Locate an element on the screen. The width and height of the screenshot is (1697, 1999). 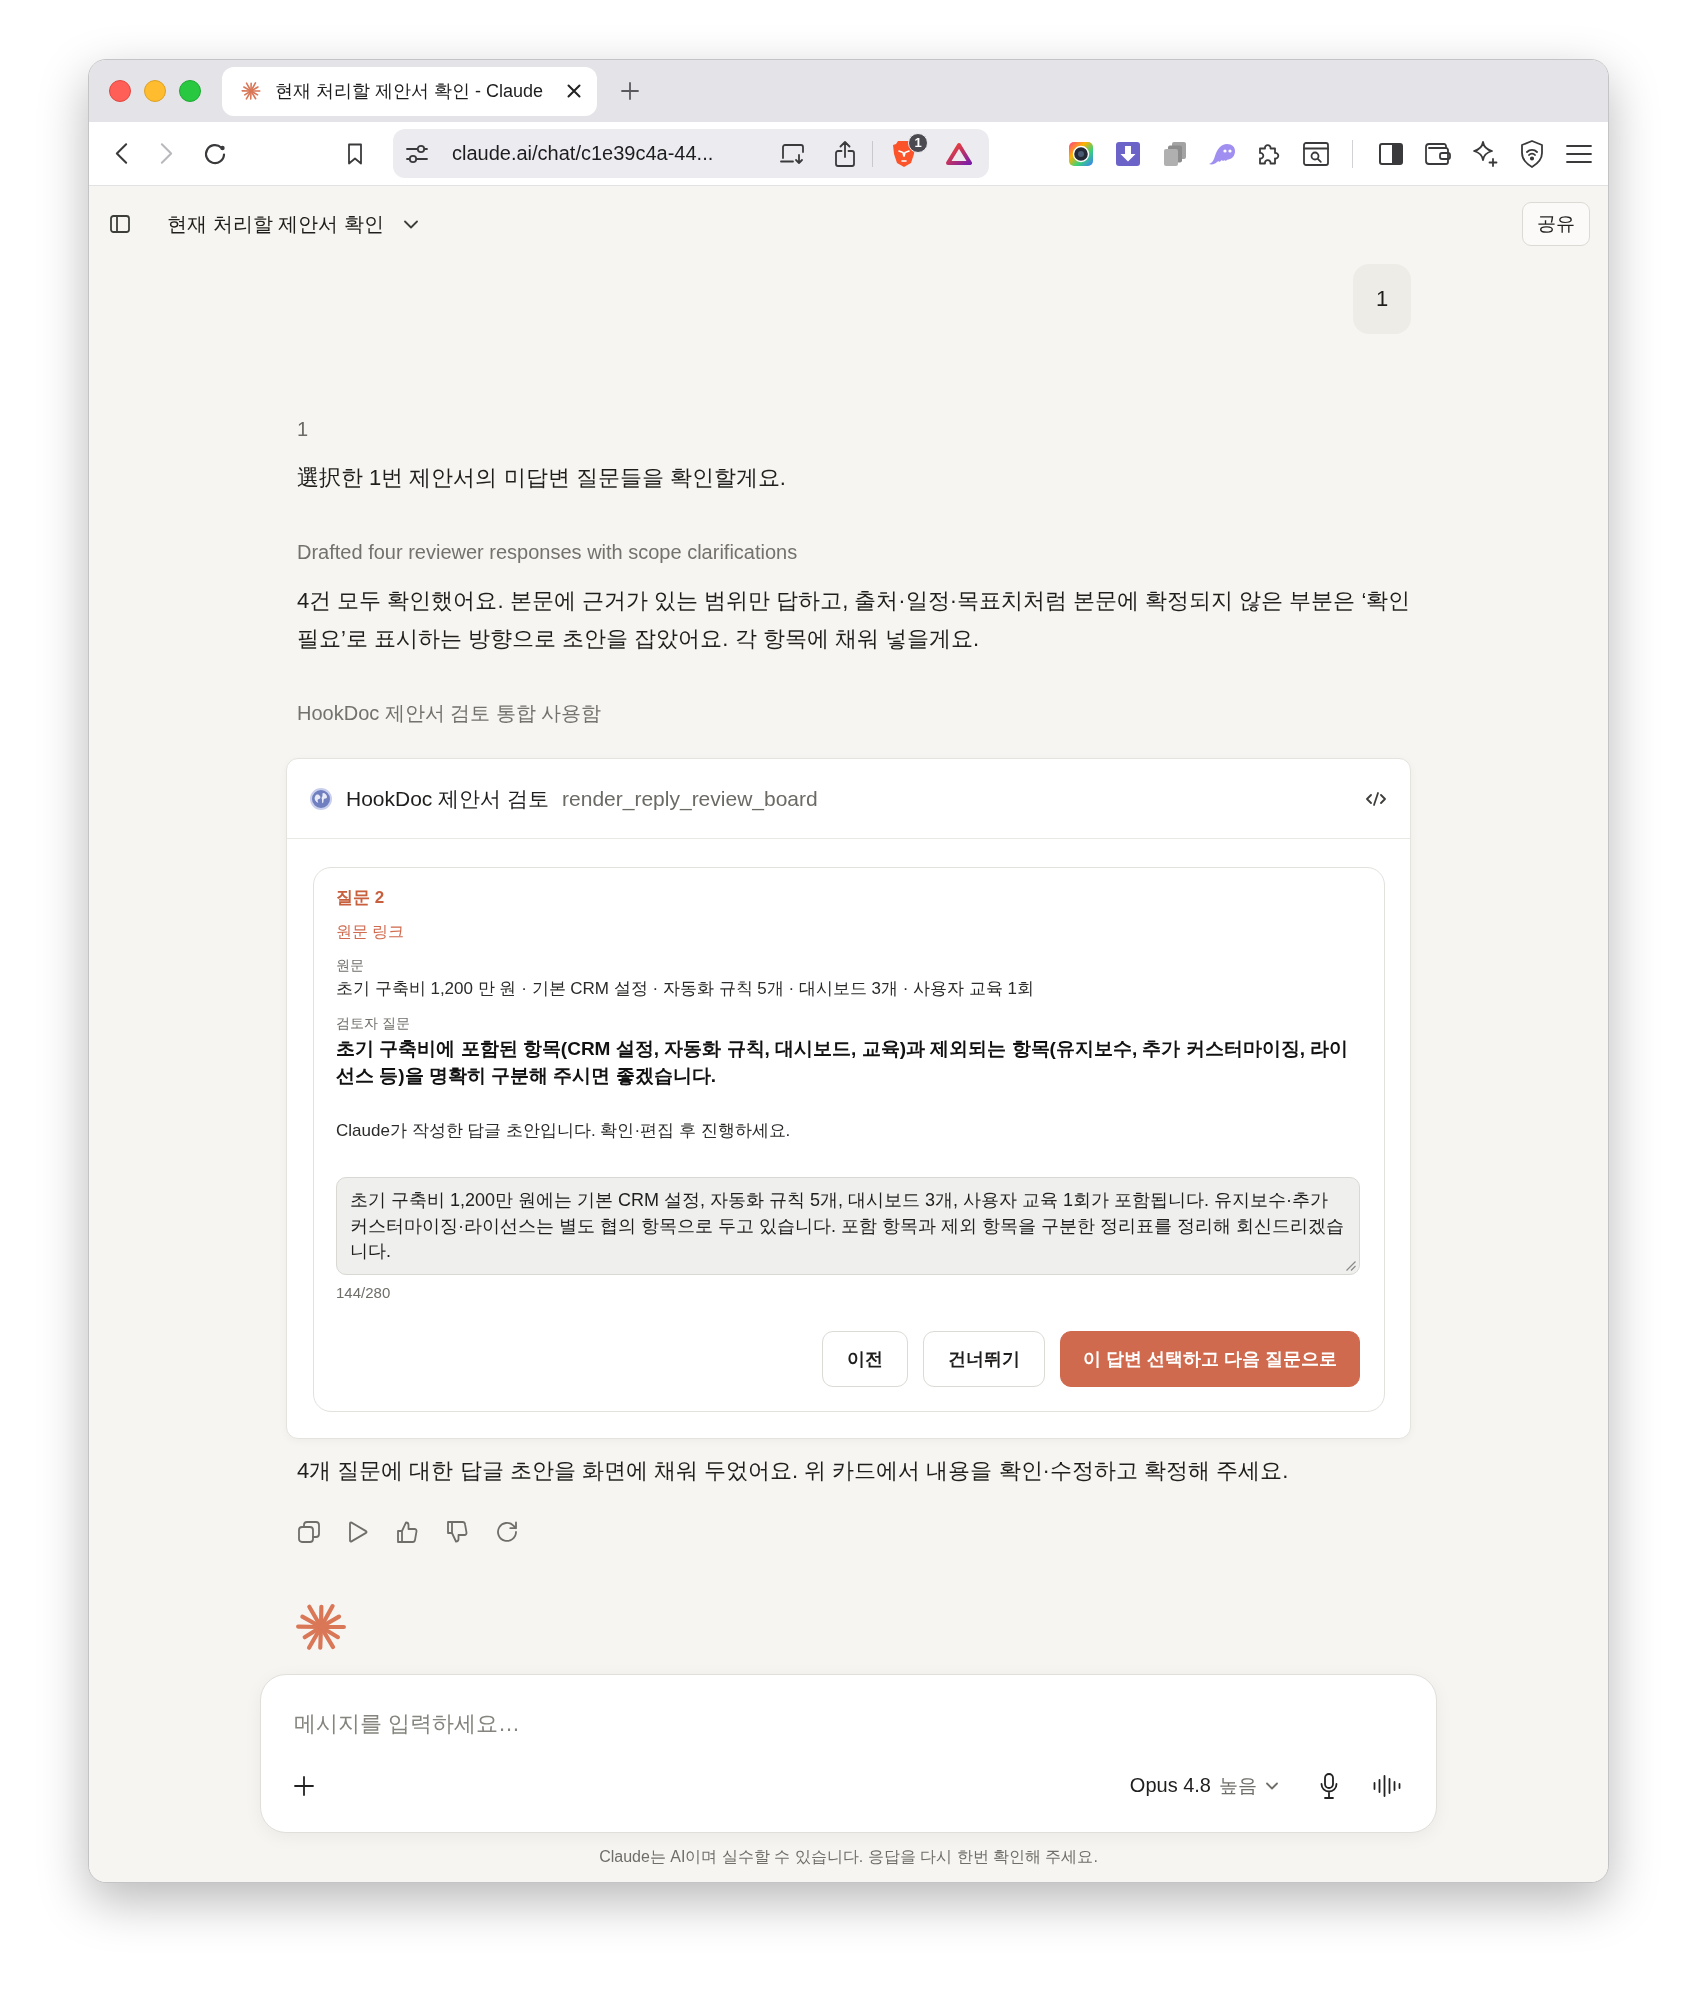
message-text: 4건 모두 확인했어요. 본문에 근거가 있는 범위만 답하고, 출처·일정·목표치처럼 본문에 확정되지 않은 부분은 ‘확인 필요’로 표시하는 방향으로 초안을 잡았어요. 각 항목에 채워 넣을게요. is located at coordinates (853, 620).